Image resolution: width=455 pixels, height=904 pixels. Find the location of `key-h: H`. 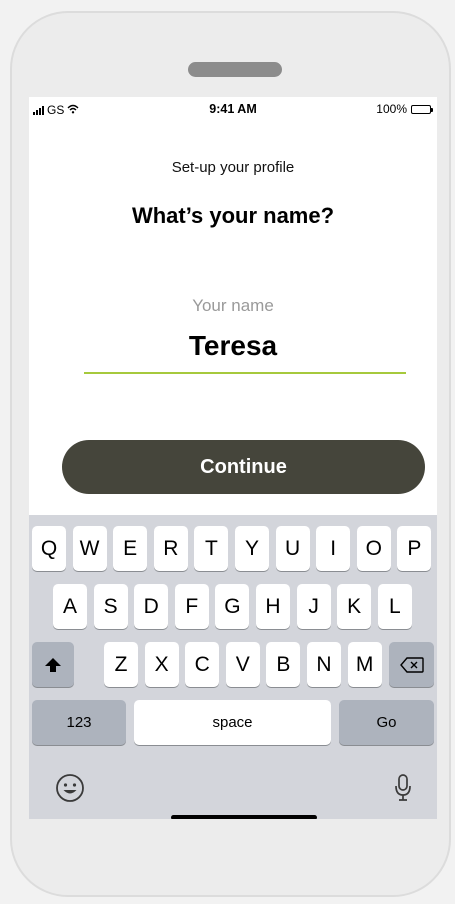

key-h: H is located at coordinates (273, 606).